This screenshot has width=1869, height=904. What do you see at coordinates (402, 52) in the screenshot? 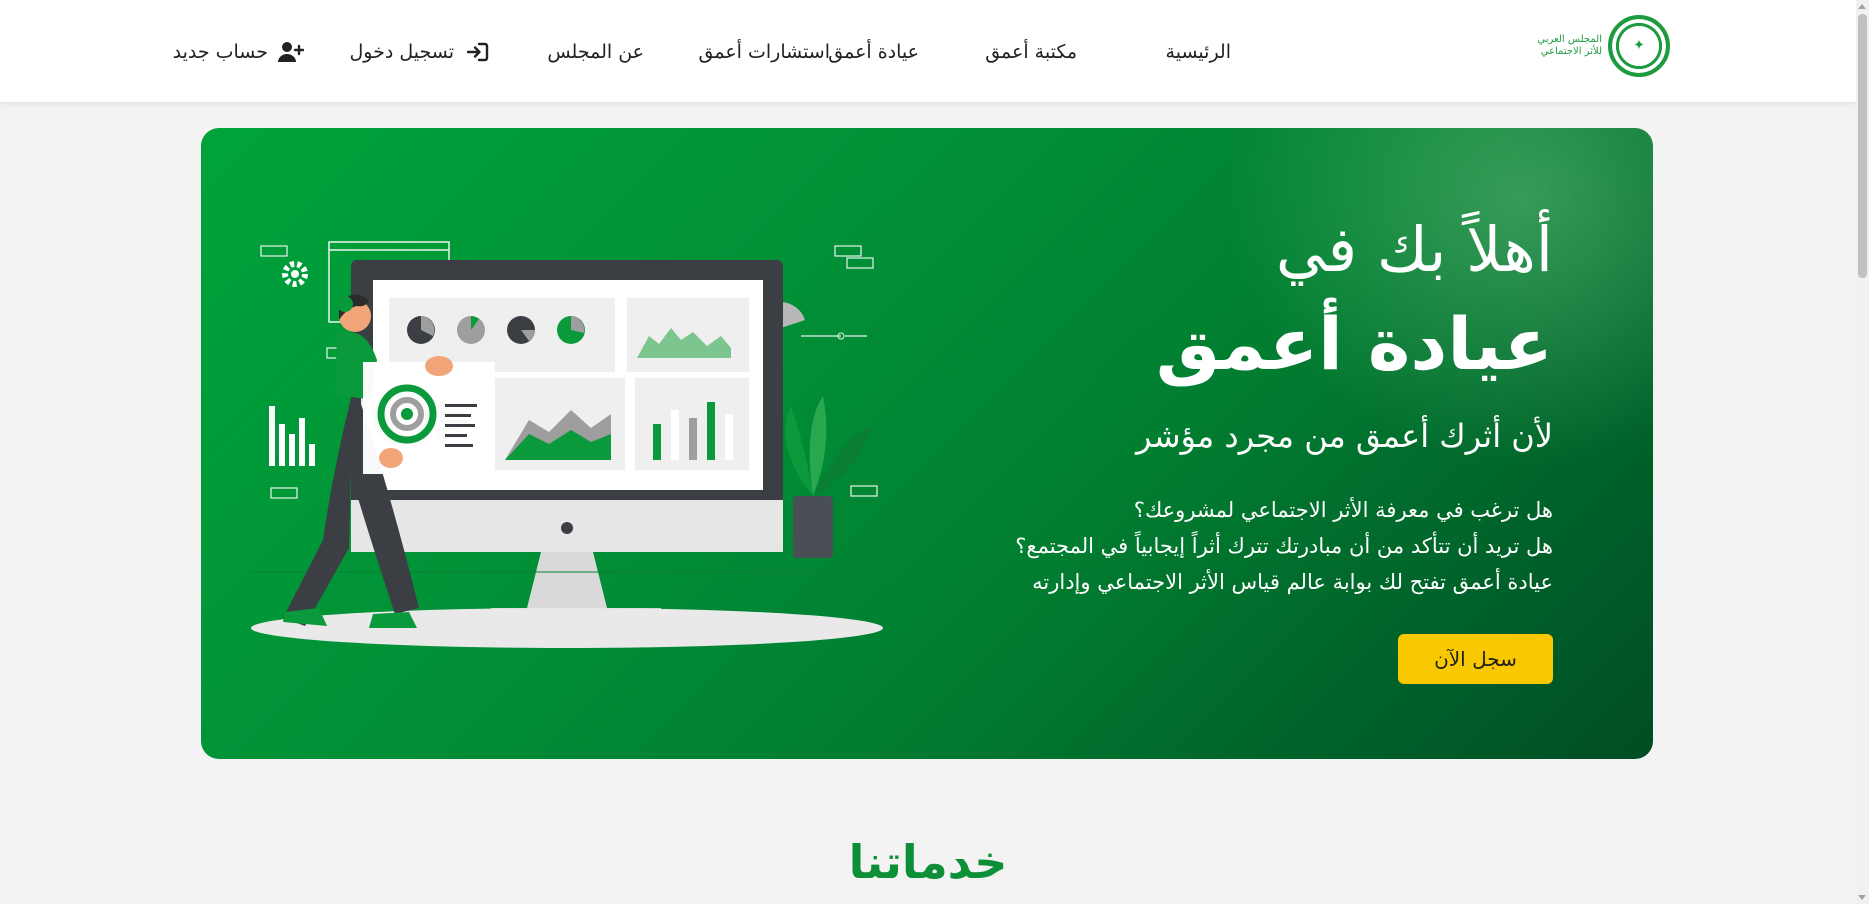
I see `nav-login-label: تسجيل دخول` at bounding box center [402, 52].